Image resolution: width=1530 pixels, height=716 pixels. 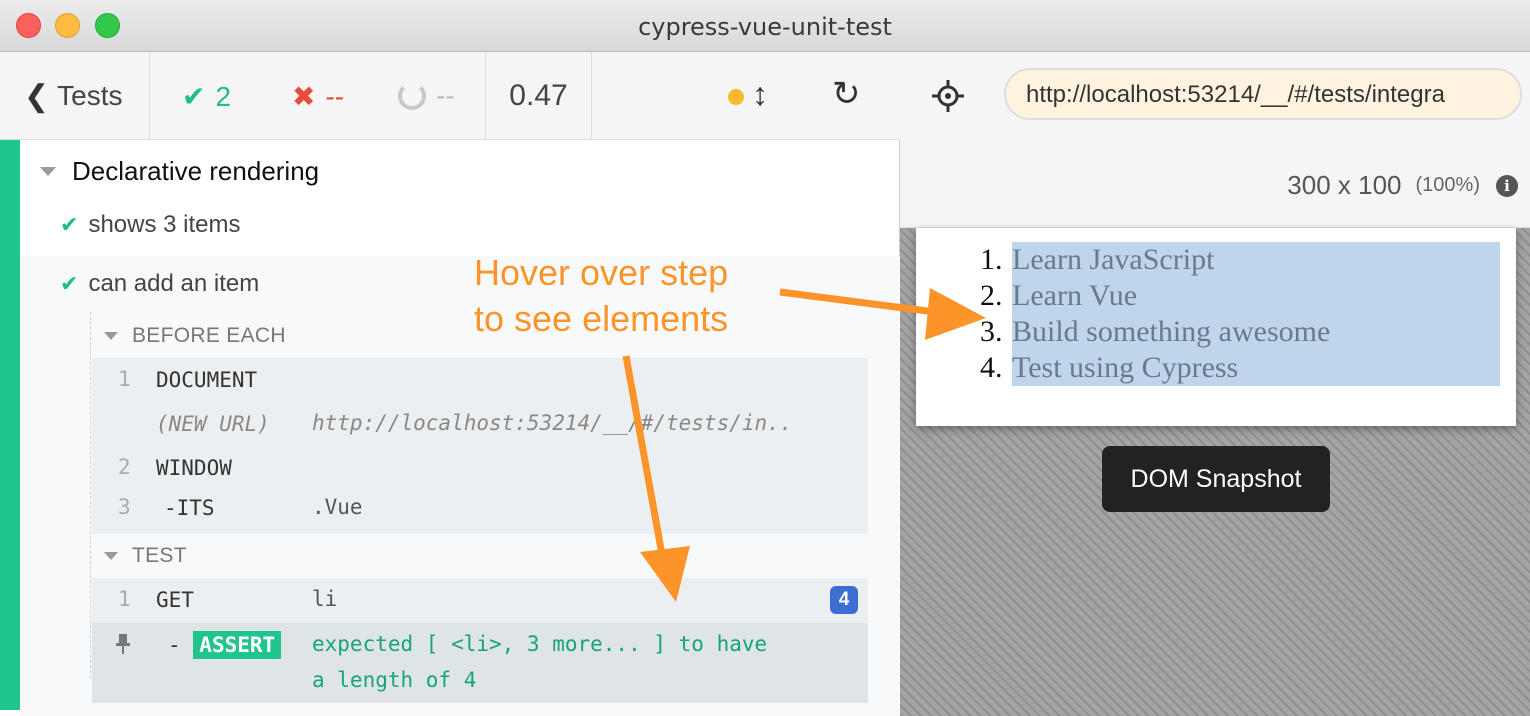 What do you see at coordinates (10, 425) in the screenshot?
I see `suite-status-bar` at bounding box center [10, 425].